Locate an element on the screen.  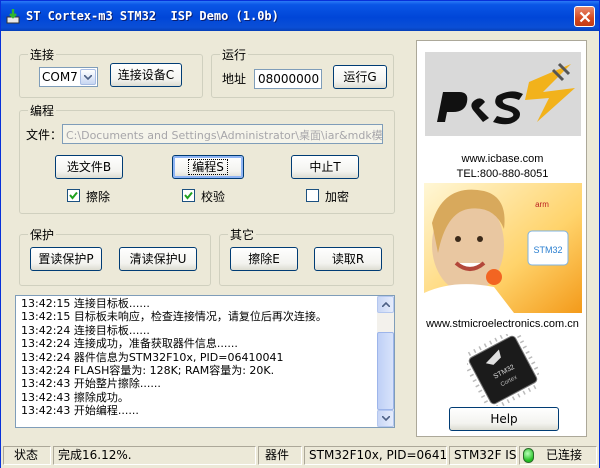
clear-read-protect-button: 清读保护U is located at coordinates (158, 259).